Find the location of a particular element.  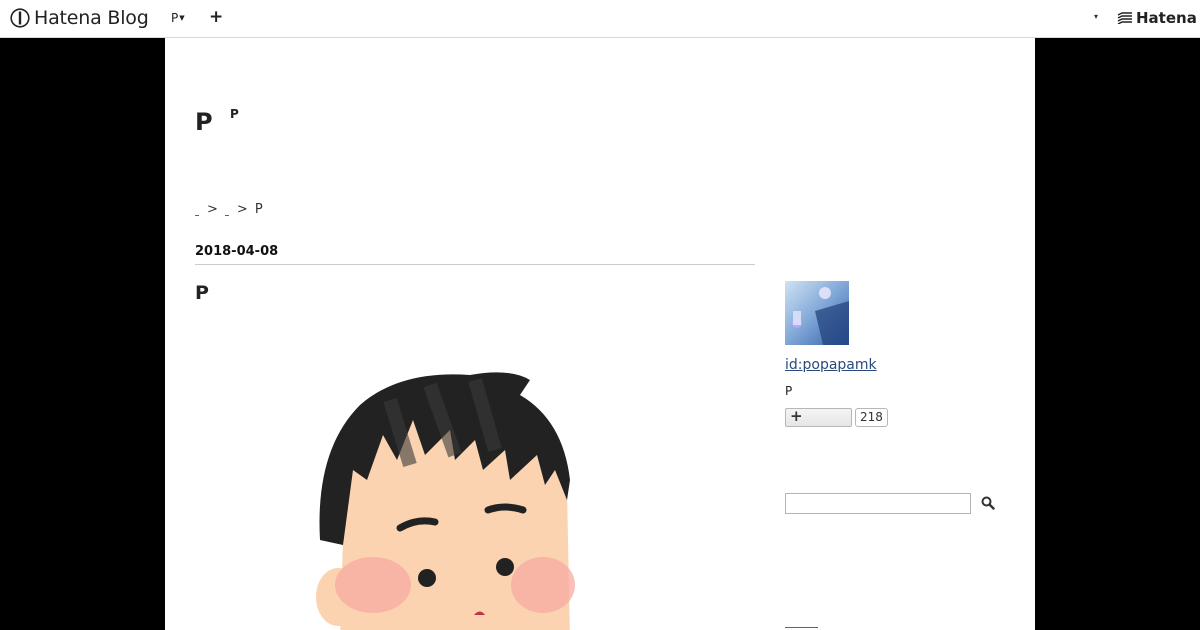

hatena-logo: Hatena is located at coordinates (1157, 18).